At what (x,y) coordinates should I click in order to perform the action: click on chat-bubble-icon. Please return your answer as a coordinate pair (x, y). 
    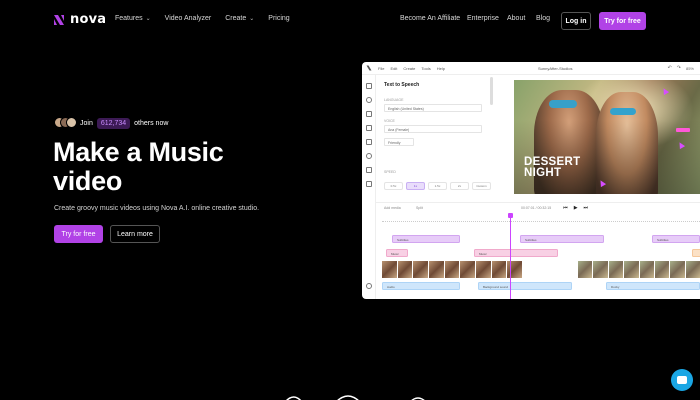
    Looking at the image, I should click on (682, 380).